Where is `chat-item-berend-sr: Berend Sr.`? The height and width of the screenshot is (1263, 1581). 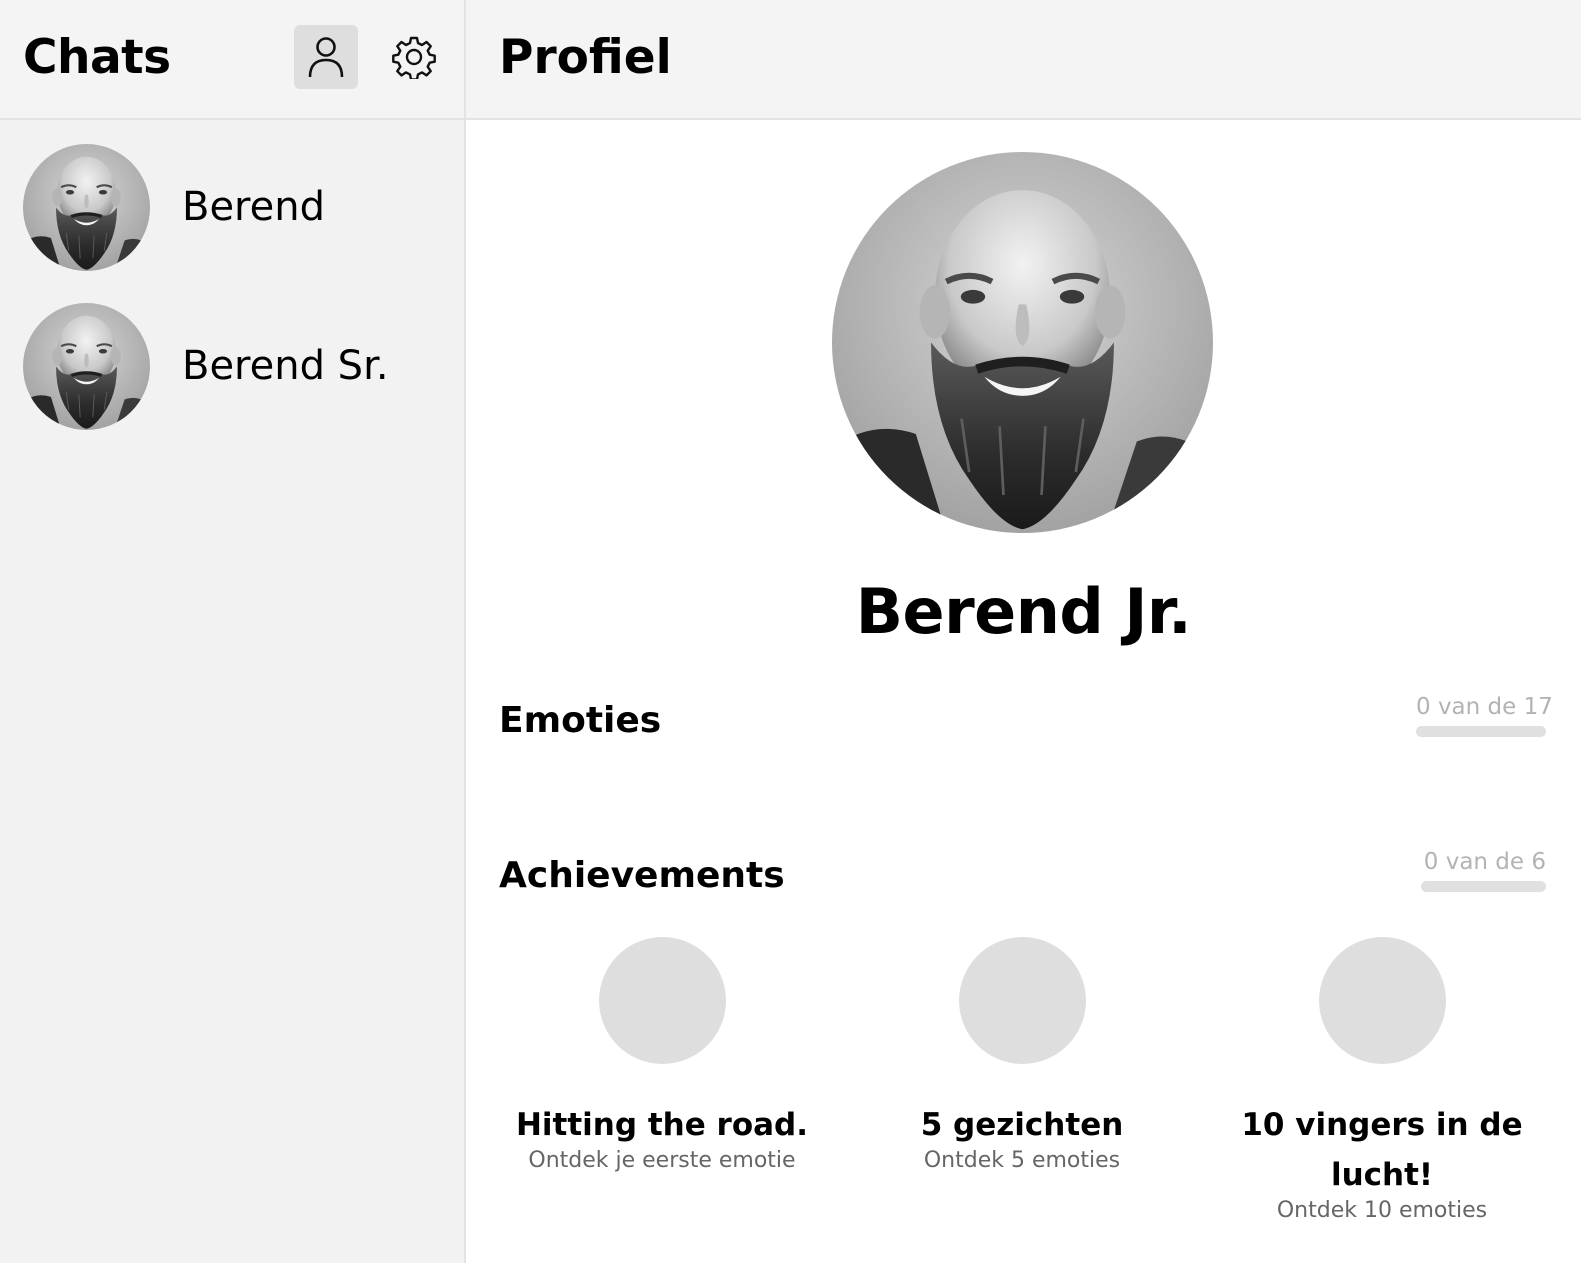
chat-item-berend-sr: Berend Sr. is located at coordinates (232, 366).